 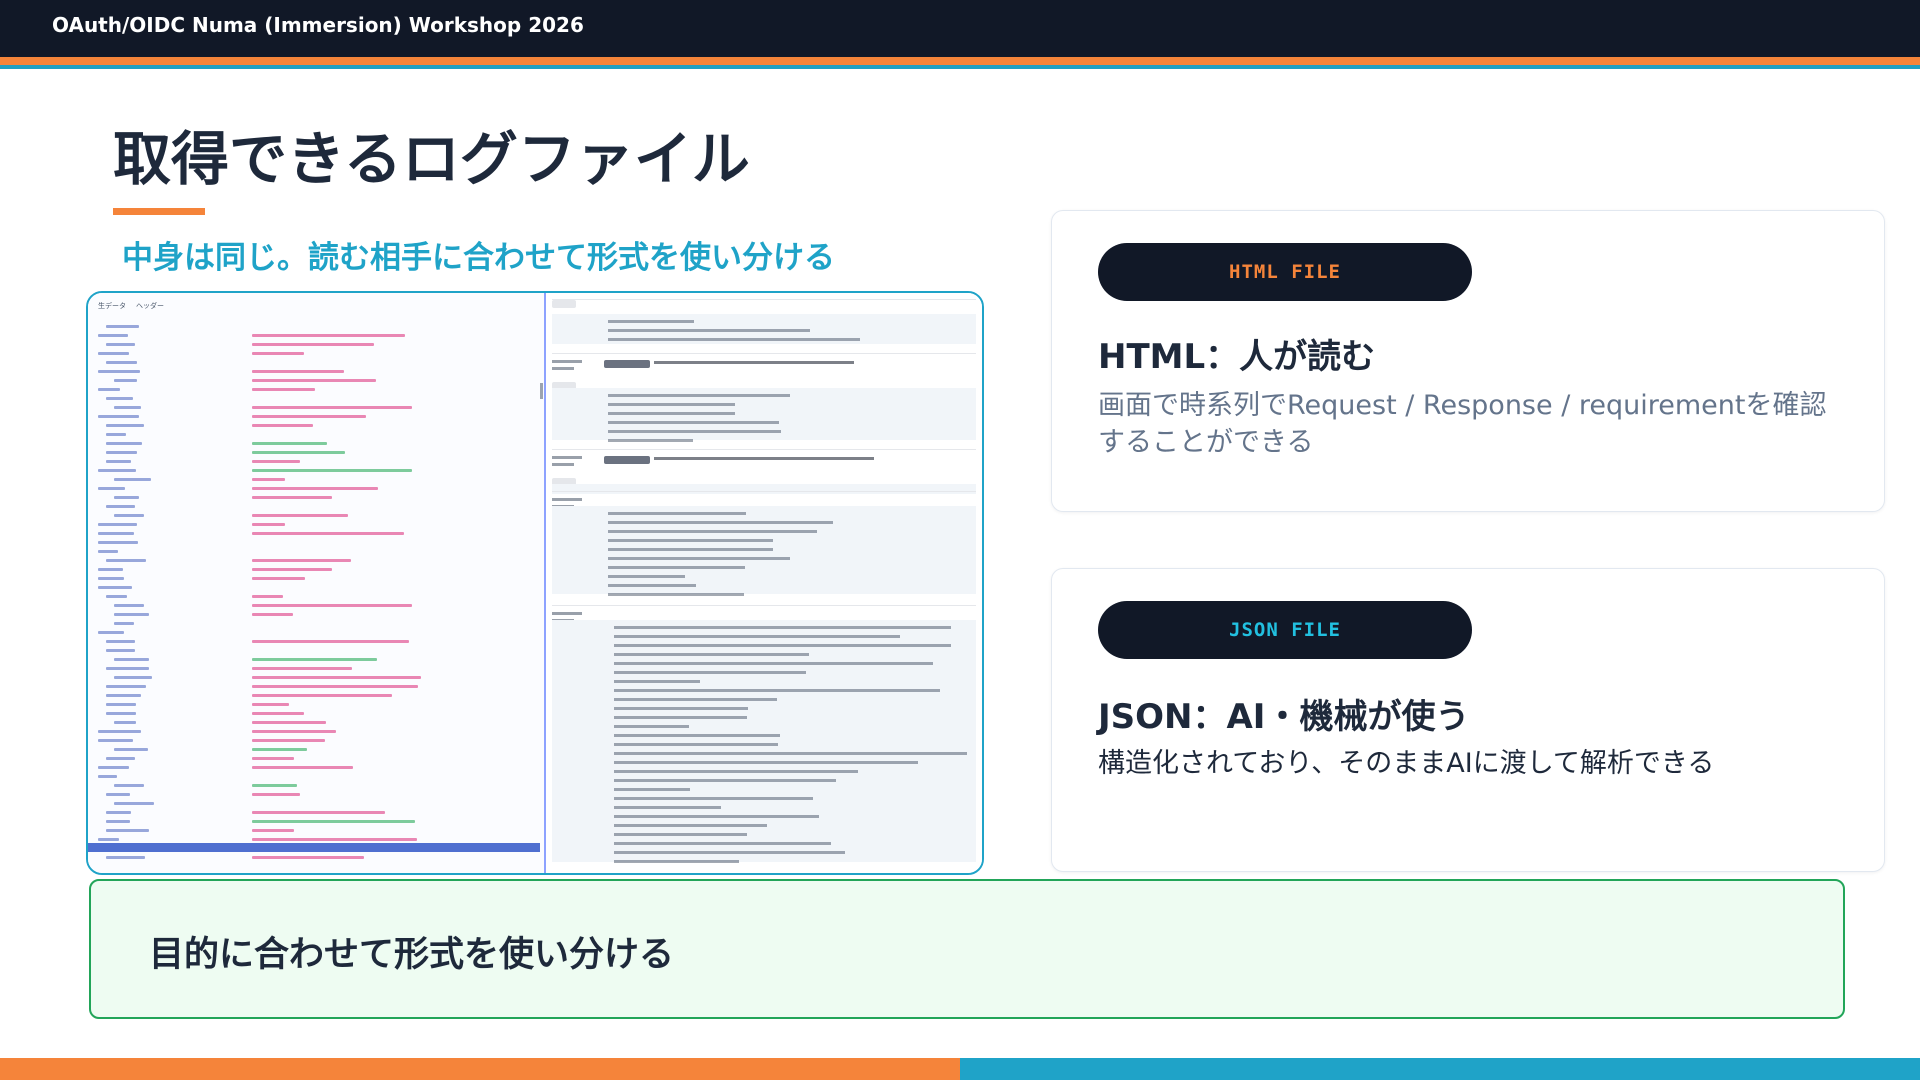 I want to click on html-log-pane, so click(x=764, y=583).